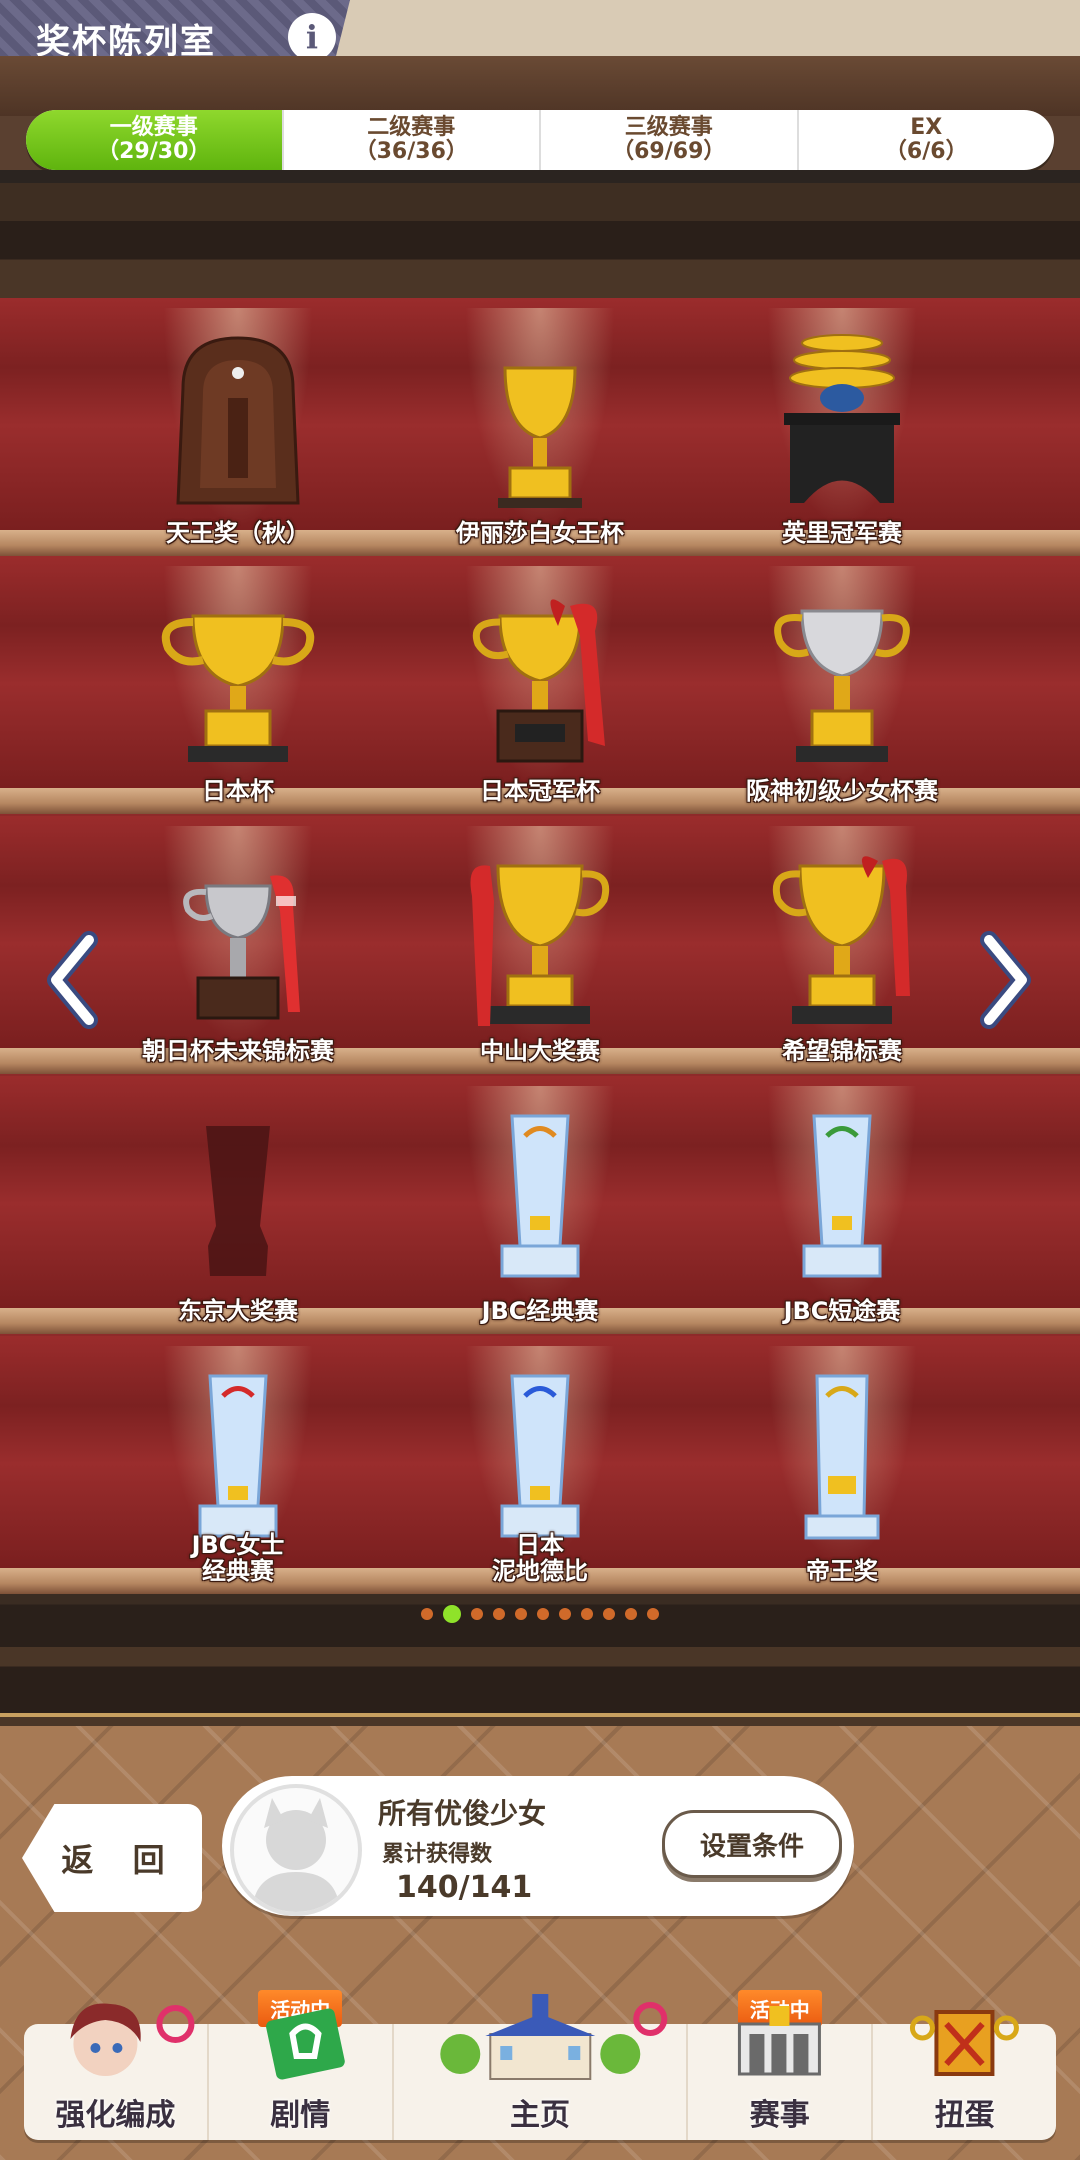 The image size is (1080, 2160). What do you see at coordinates (540, 86) in the screenshot?
I see `header-backdrop` at bounding box center [540, 86].